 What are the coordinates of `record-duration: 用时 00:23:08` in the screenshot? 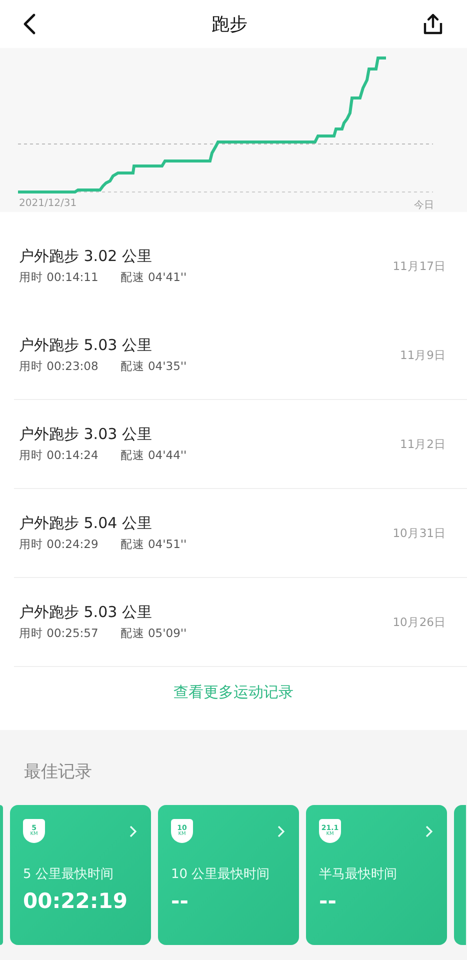 It's located at (58, 366).